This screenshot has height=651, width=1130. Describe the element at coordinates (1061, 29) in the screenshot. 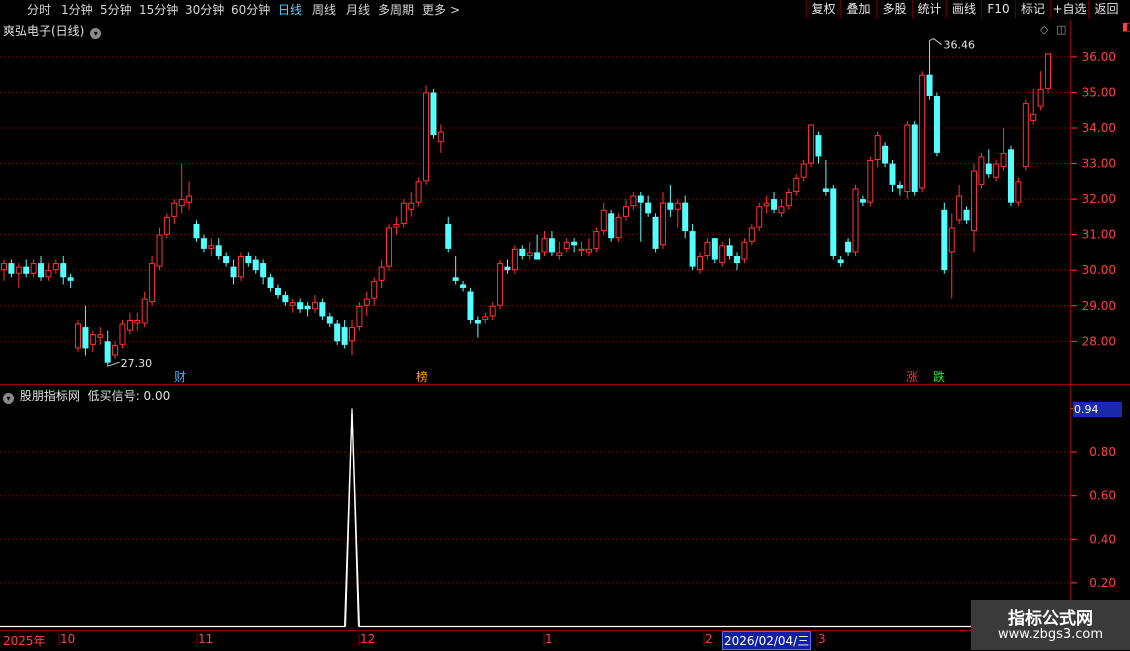

I see `window-icon: ◫` at that location.